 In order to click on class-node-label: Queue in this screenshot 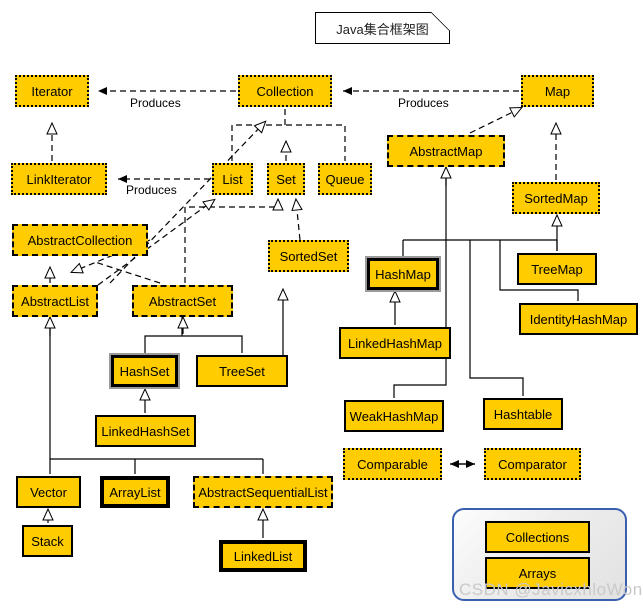, I will do `click(345, 179)`.